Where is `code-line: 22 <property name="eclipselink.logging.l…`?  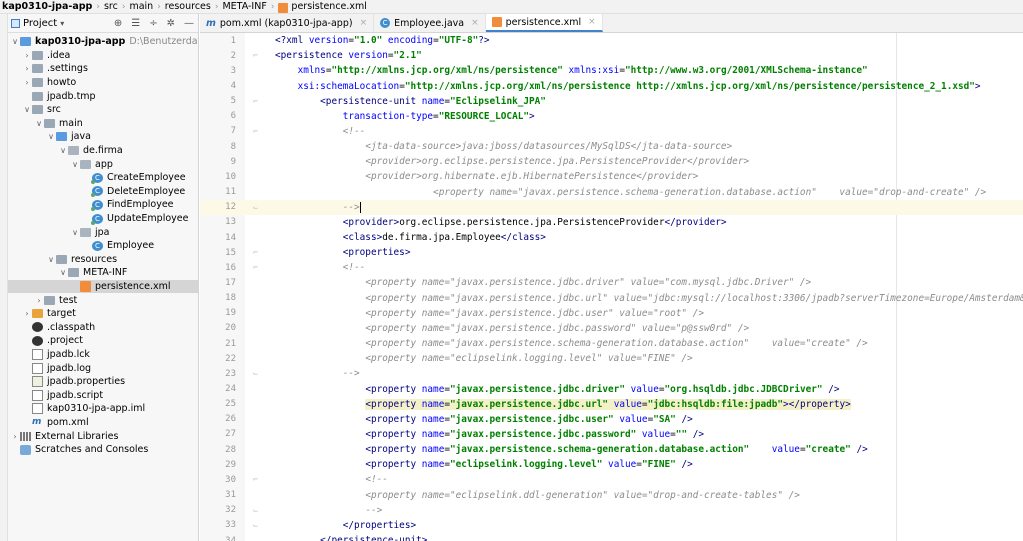
code-line: 22 <property name="eclipselink.logging.l… is located at coordinates (611, 358).